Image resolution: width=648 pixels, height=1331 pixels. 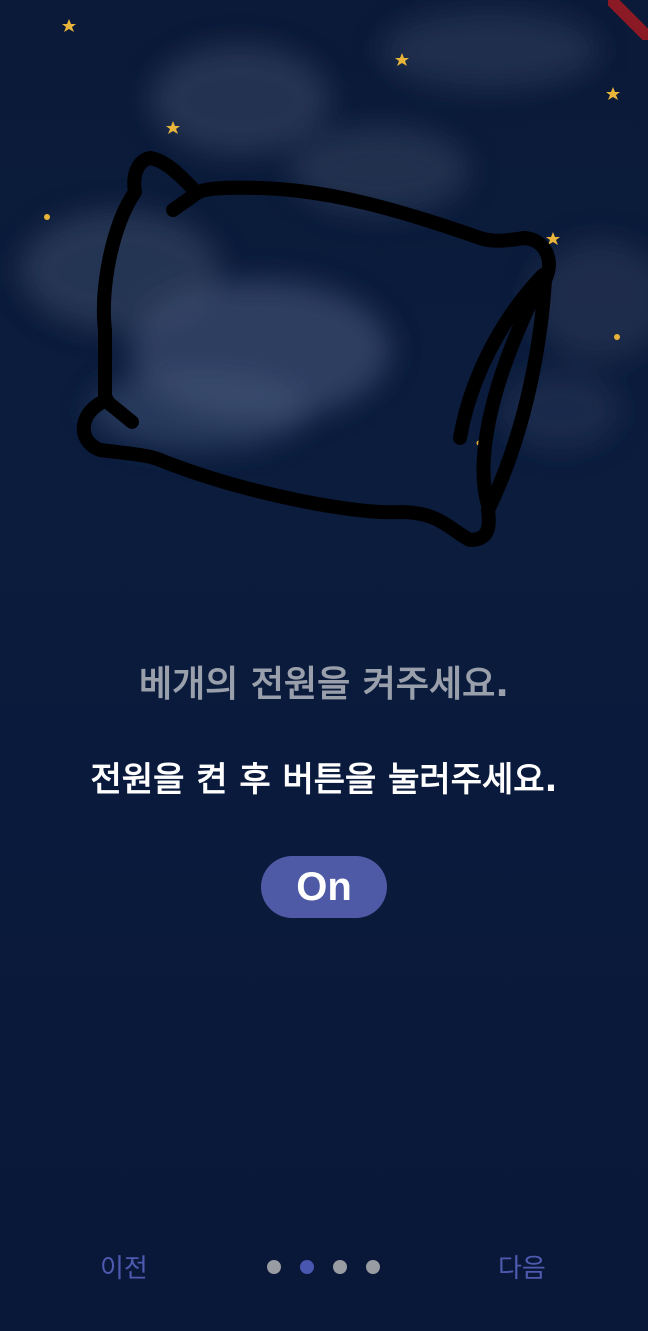 What do you see at coordinates (522, 1266) in the screenshot?
I see `next-button: 다음` at bounding box center [522, 1266].